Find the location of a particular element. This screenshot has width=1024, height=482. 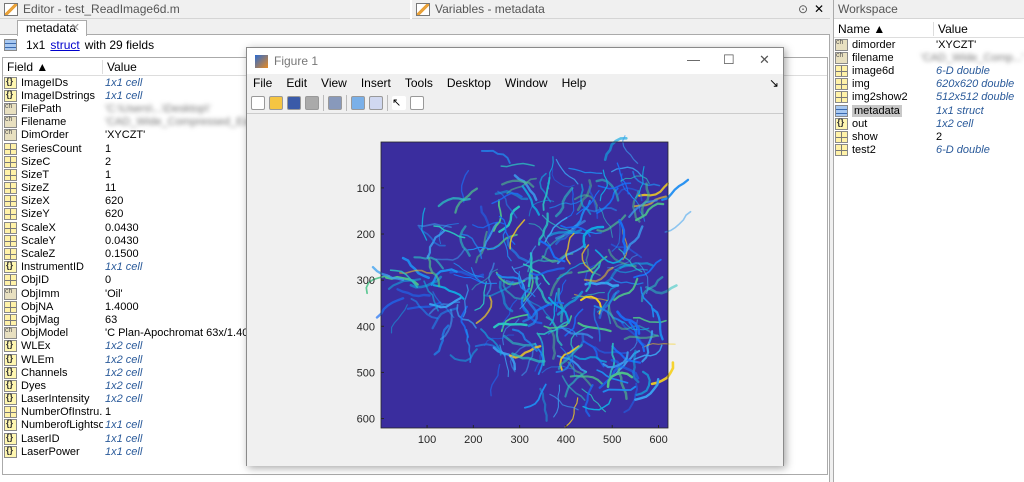

menu-window: Window is located at coordinates (526, 83).